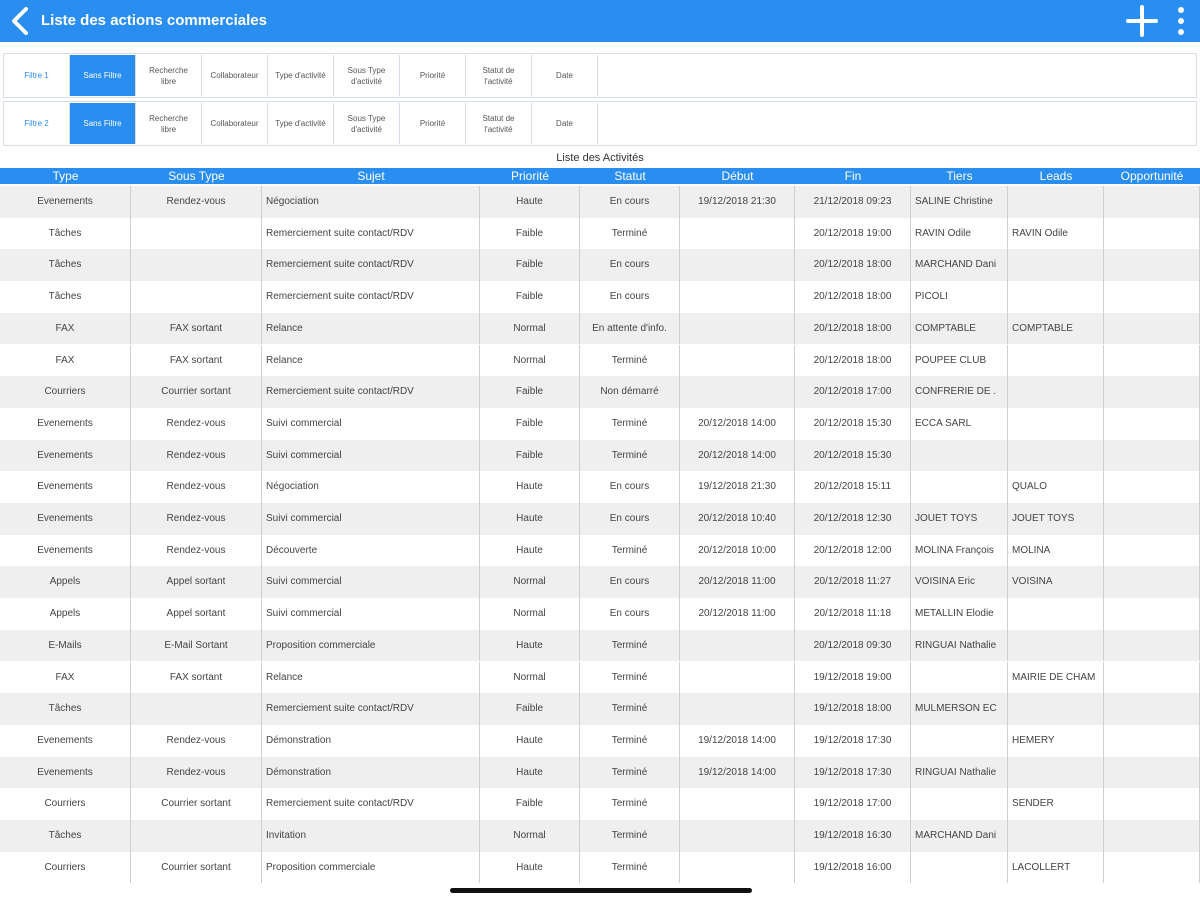 The image size is (1200, 900). I want to click on cell-leads: RAVIN Odile, so click(1056, 233).